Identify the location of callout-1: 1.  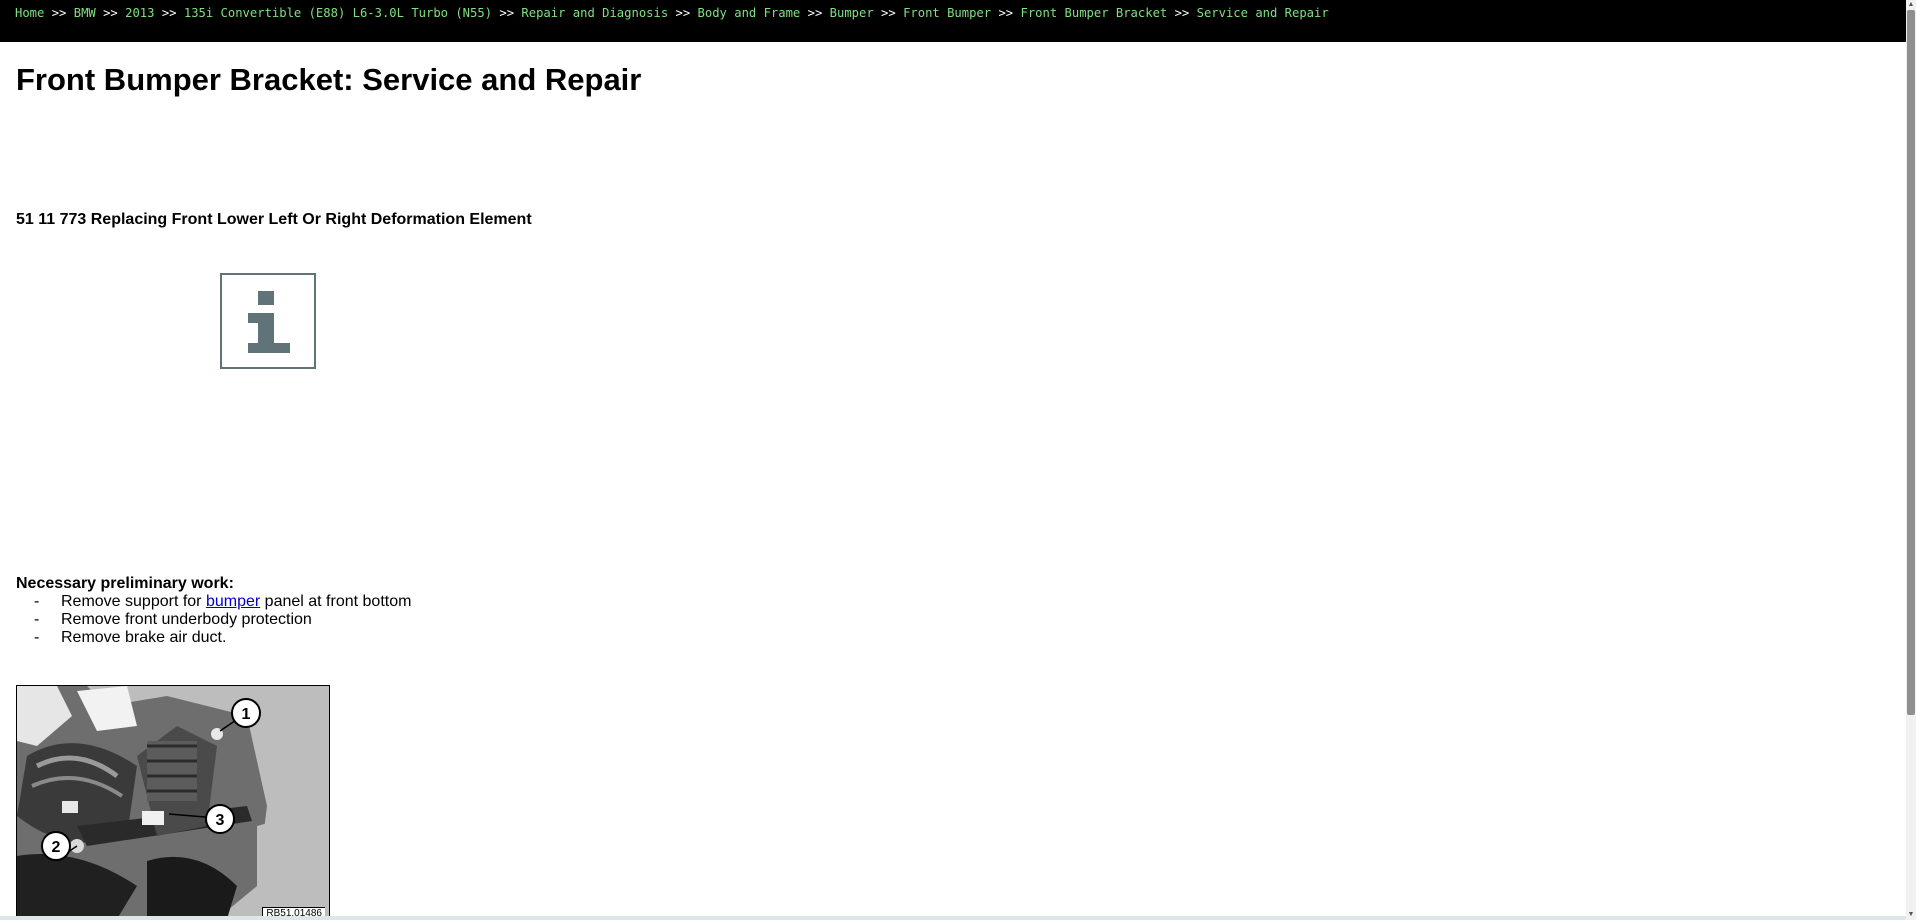
(246, 713).